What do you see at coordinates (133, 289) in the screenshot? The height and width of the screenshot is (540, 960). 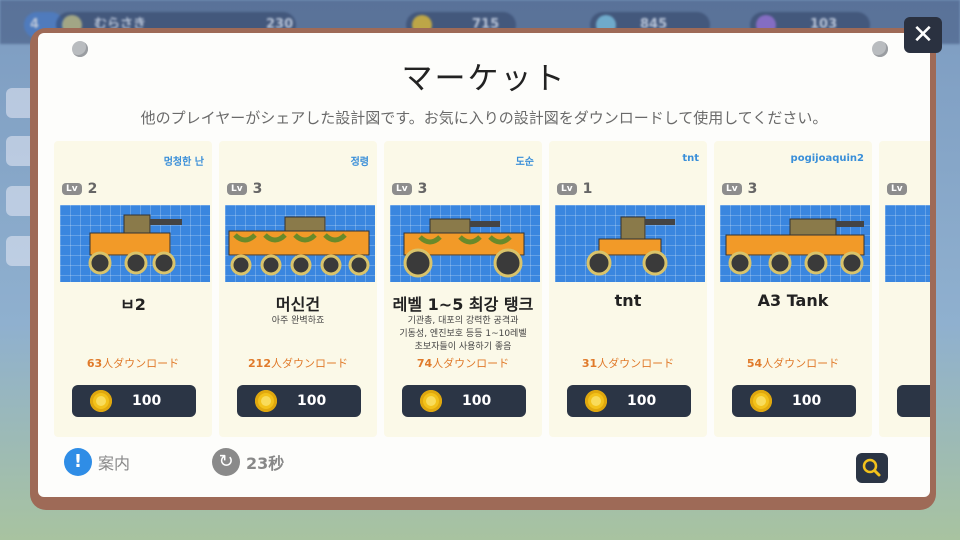 I see `blueprint-card: 멍청한 난 Lv 2 ㅂ2 63人ダウンロード 100` at bounding box center [133, 289].